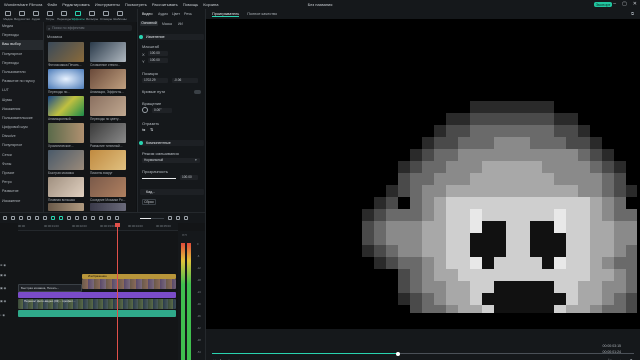  Describe the element at coordinates (158, 60) in the screenshot. I see `scale-y-field: 100.00` at that location.